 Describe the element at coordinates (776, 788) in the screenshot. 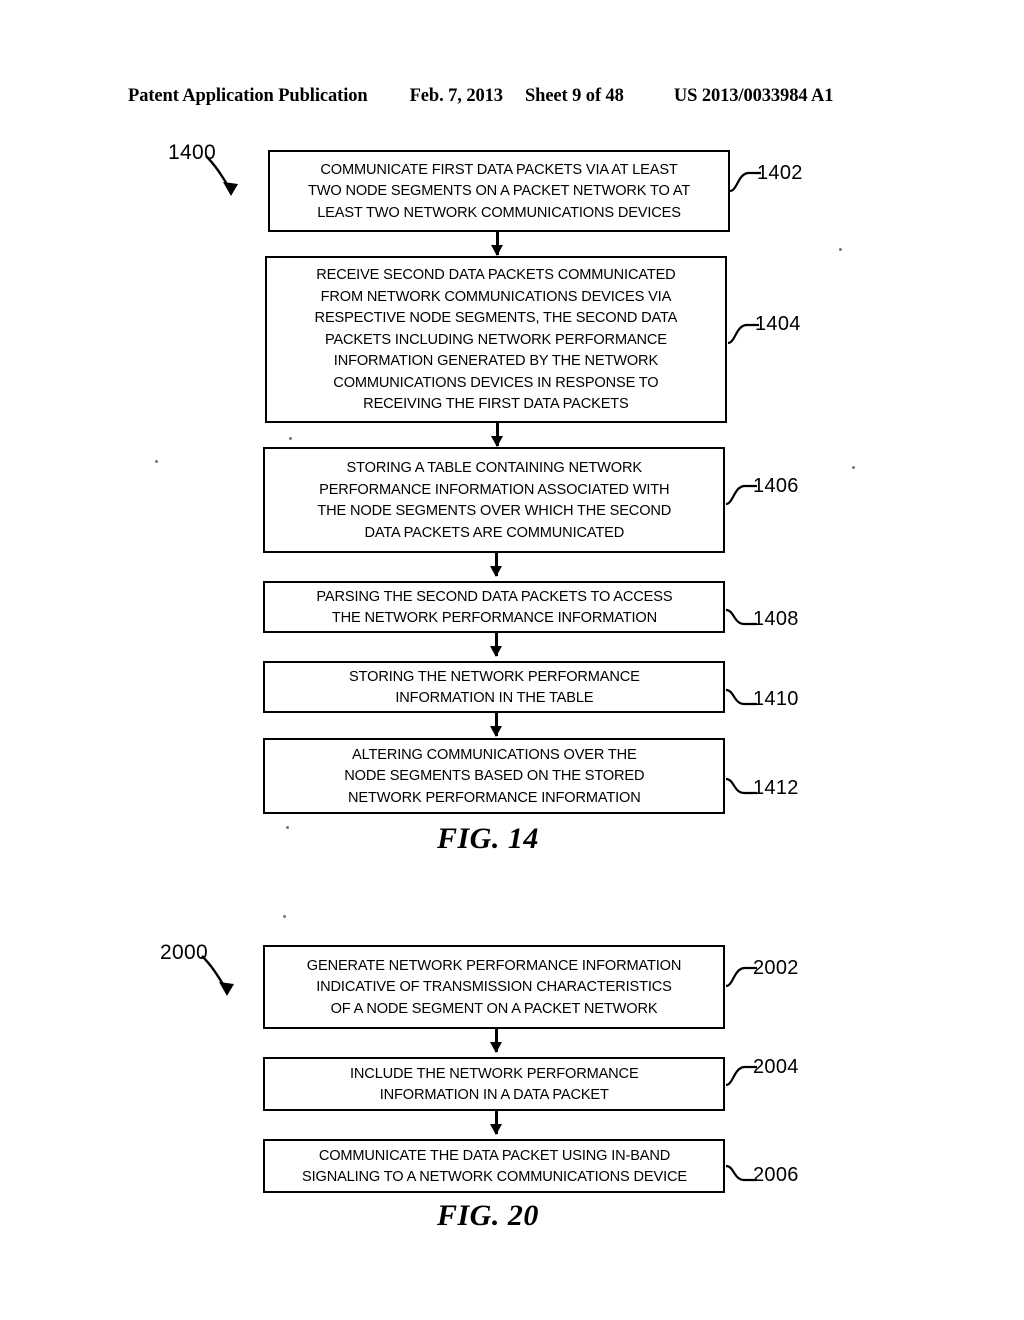

I see `figure-14-ref-1412: 1412` at that location.